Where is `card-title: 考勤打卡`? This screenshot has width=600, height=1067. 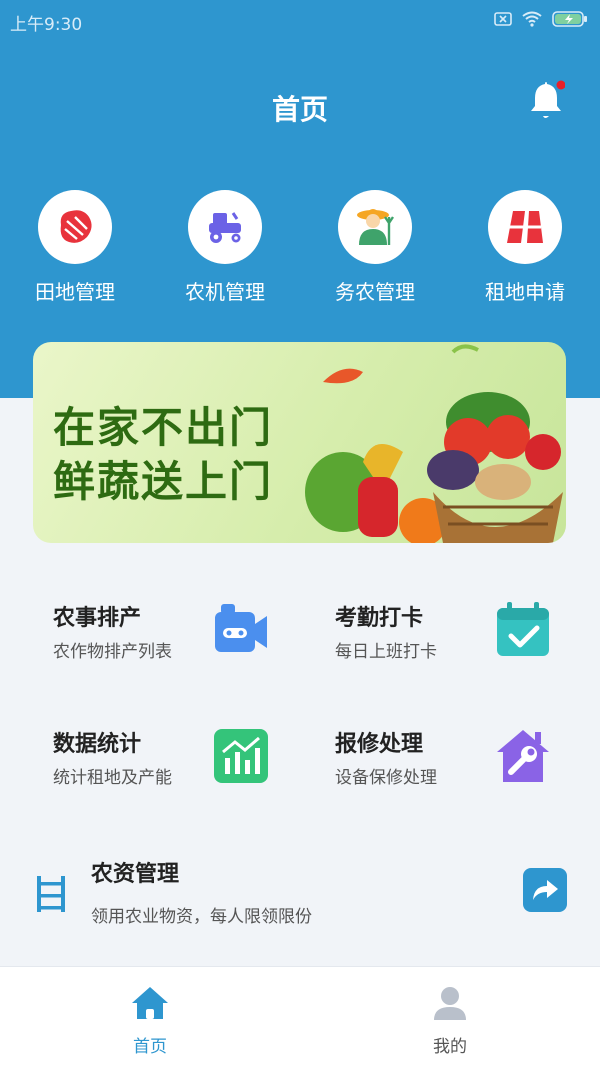
card-title: 考勤打卡 is located at coordinates (379, 618).